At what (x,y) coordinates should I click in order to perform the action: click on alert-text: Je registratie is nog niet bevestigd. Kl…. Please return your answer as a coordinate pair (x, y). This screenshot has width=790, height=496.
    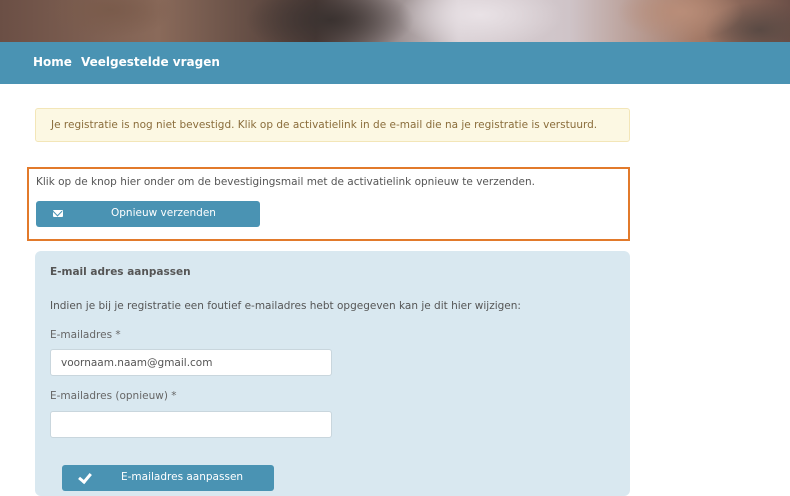
    Looking at the image, I should click on (324, 125).